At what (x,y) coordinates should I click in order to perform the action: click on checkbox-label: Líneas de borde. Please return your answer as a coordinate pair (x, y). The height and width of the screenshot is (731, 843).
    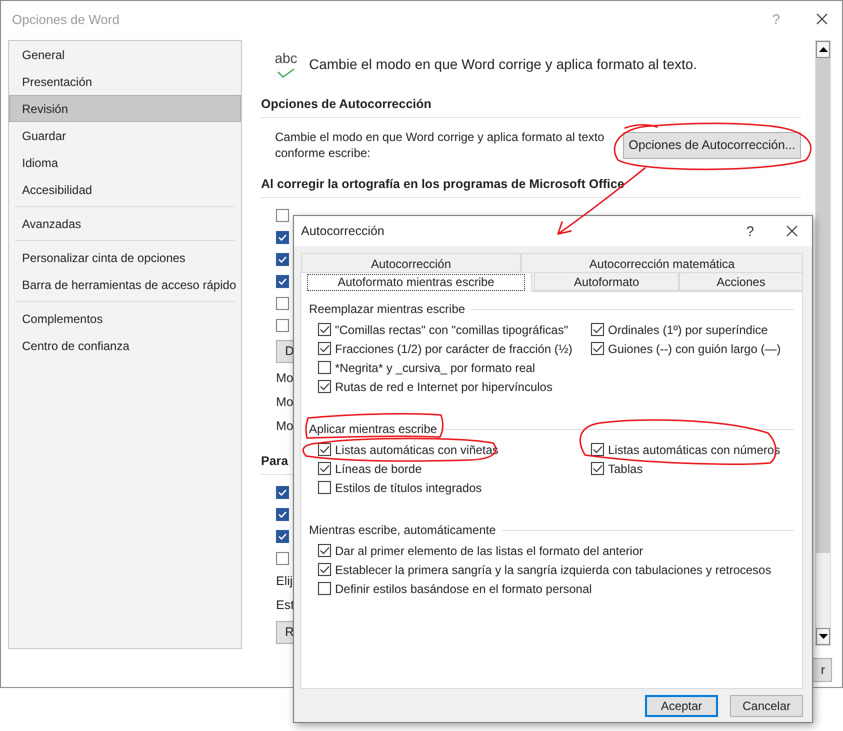
    Looking at the image, I should click on (378, 469).